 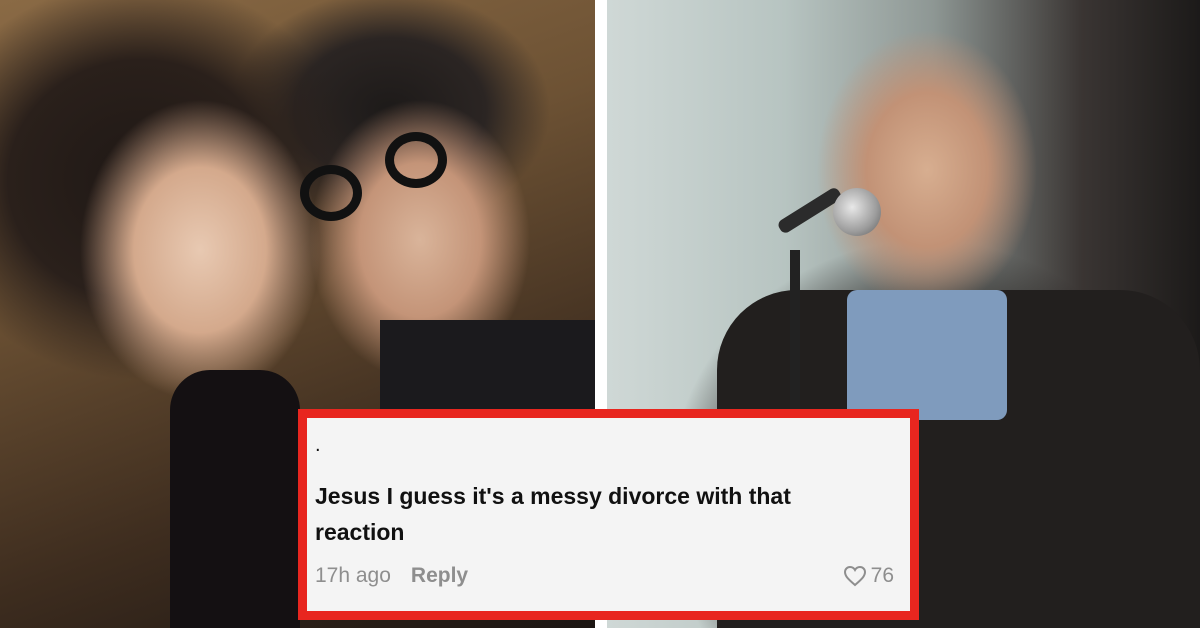 What do you see at coordinates (882, 575) in the screenshot?
I see `like-count: 76` at bounding box center [882, 575].